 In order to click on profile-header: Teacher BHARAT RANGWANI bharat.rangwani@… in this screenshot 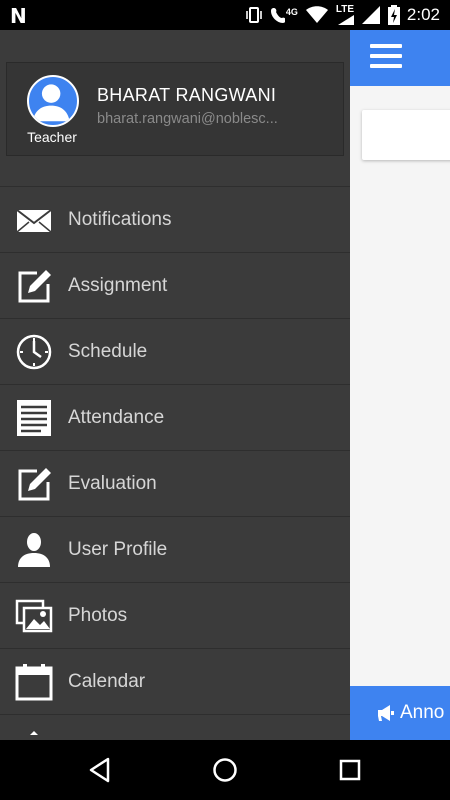, I will do `click(175, 109)`.